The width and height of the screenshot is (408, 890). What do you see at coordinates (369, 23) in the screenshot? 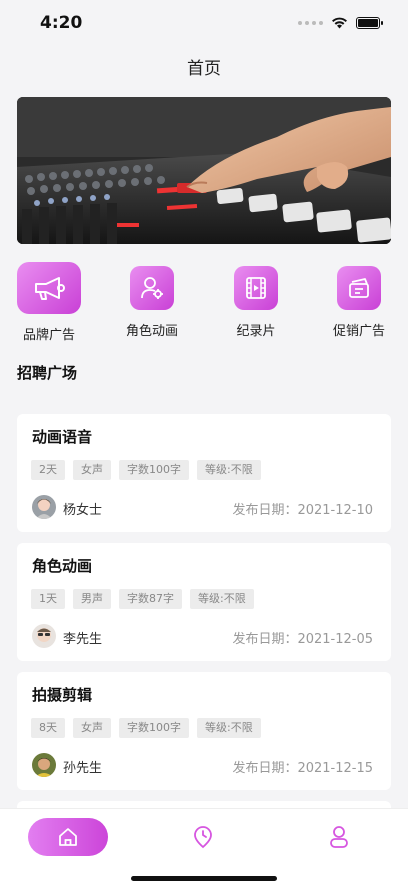
I see `battery-icon` at bounding box center [369, 23].